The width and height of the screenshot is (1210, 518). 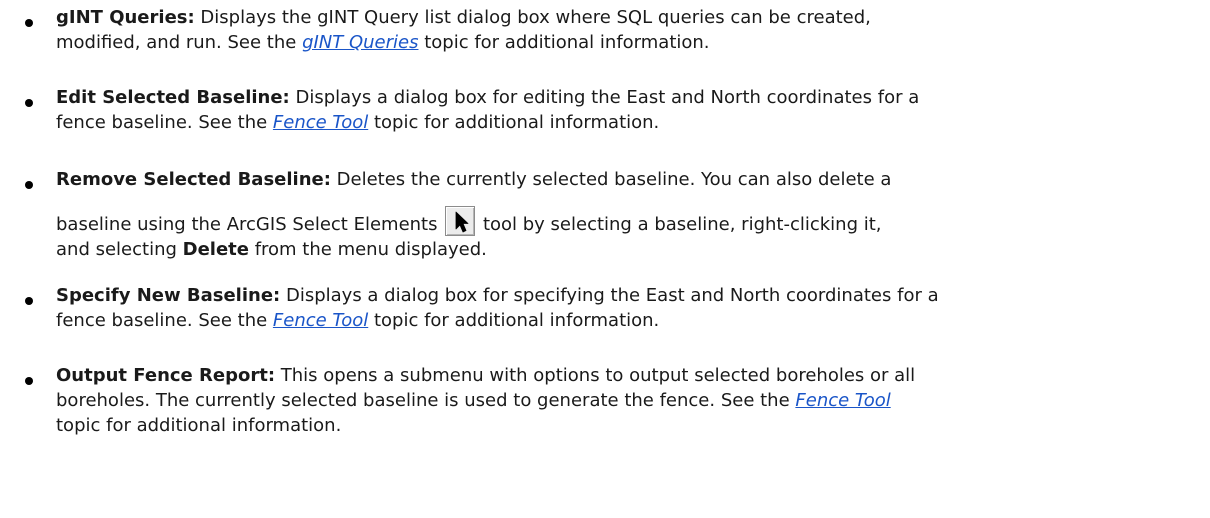 I want to click on term-label: Remove Selected Baseline:, so click(x=193, y=179).